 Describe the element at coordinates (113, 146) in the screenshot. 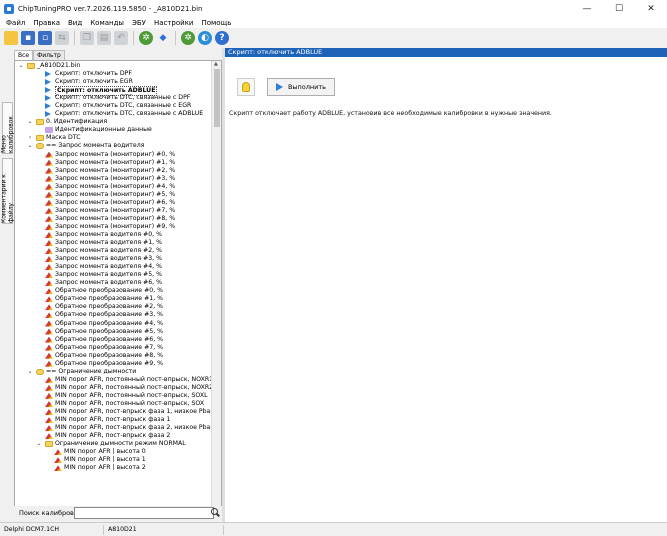

I see `tree-item: ⌄ == Запрос момента водителя` at that location.